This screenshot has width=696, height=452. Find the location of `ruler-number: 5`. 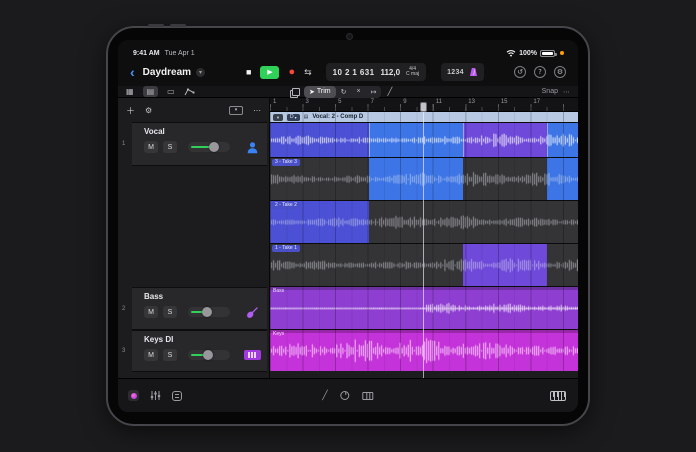

ruler-number: 5 is located at coordinates (340, 102).